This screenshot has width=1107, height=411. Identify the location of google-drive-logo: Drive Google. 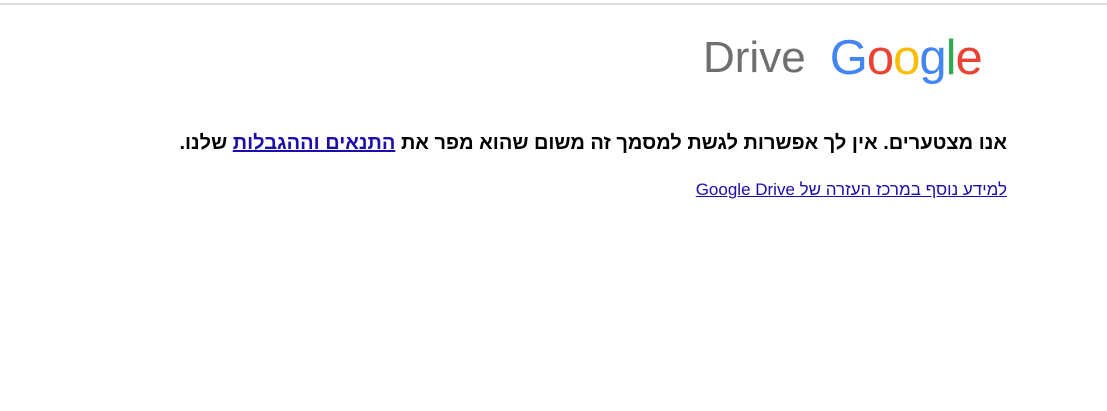
(843, 58).